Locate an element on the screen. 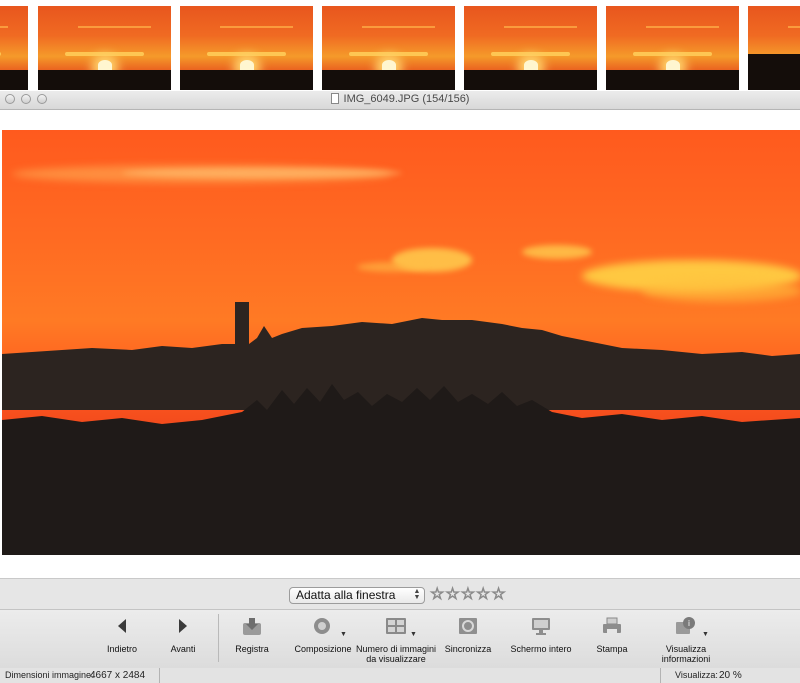 This screenshot has height=683, width=800. compose-label: Composizione is located at coordinates (323, 649).